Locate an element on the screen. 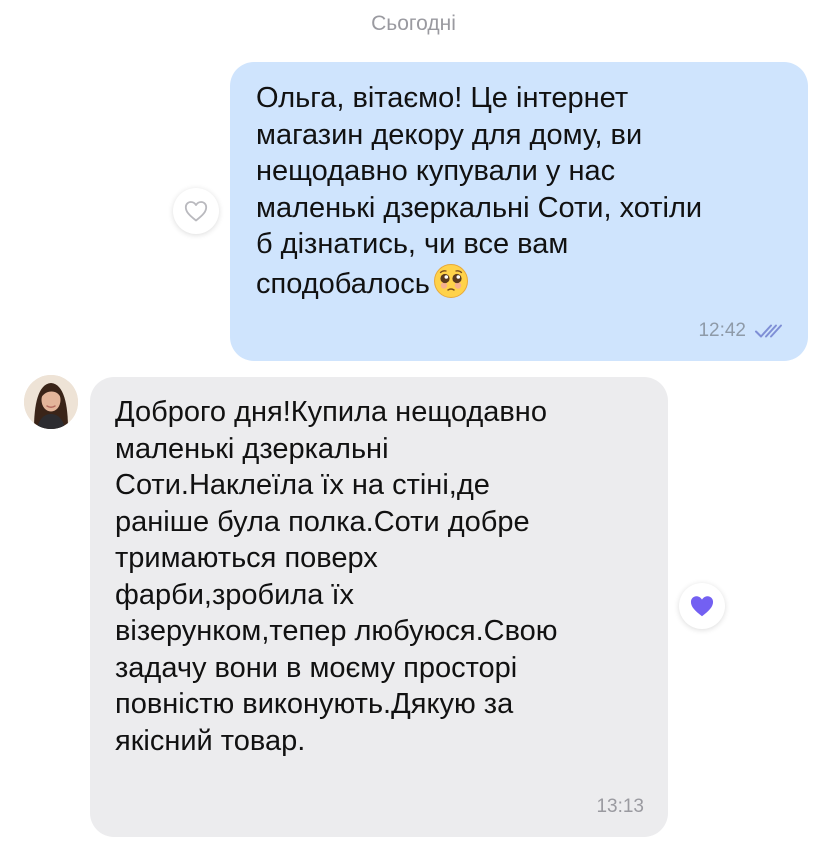  message-meta: 13:13 is located at coordinates (620, 807).